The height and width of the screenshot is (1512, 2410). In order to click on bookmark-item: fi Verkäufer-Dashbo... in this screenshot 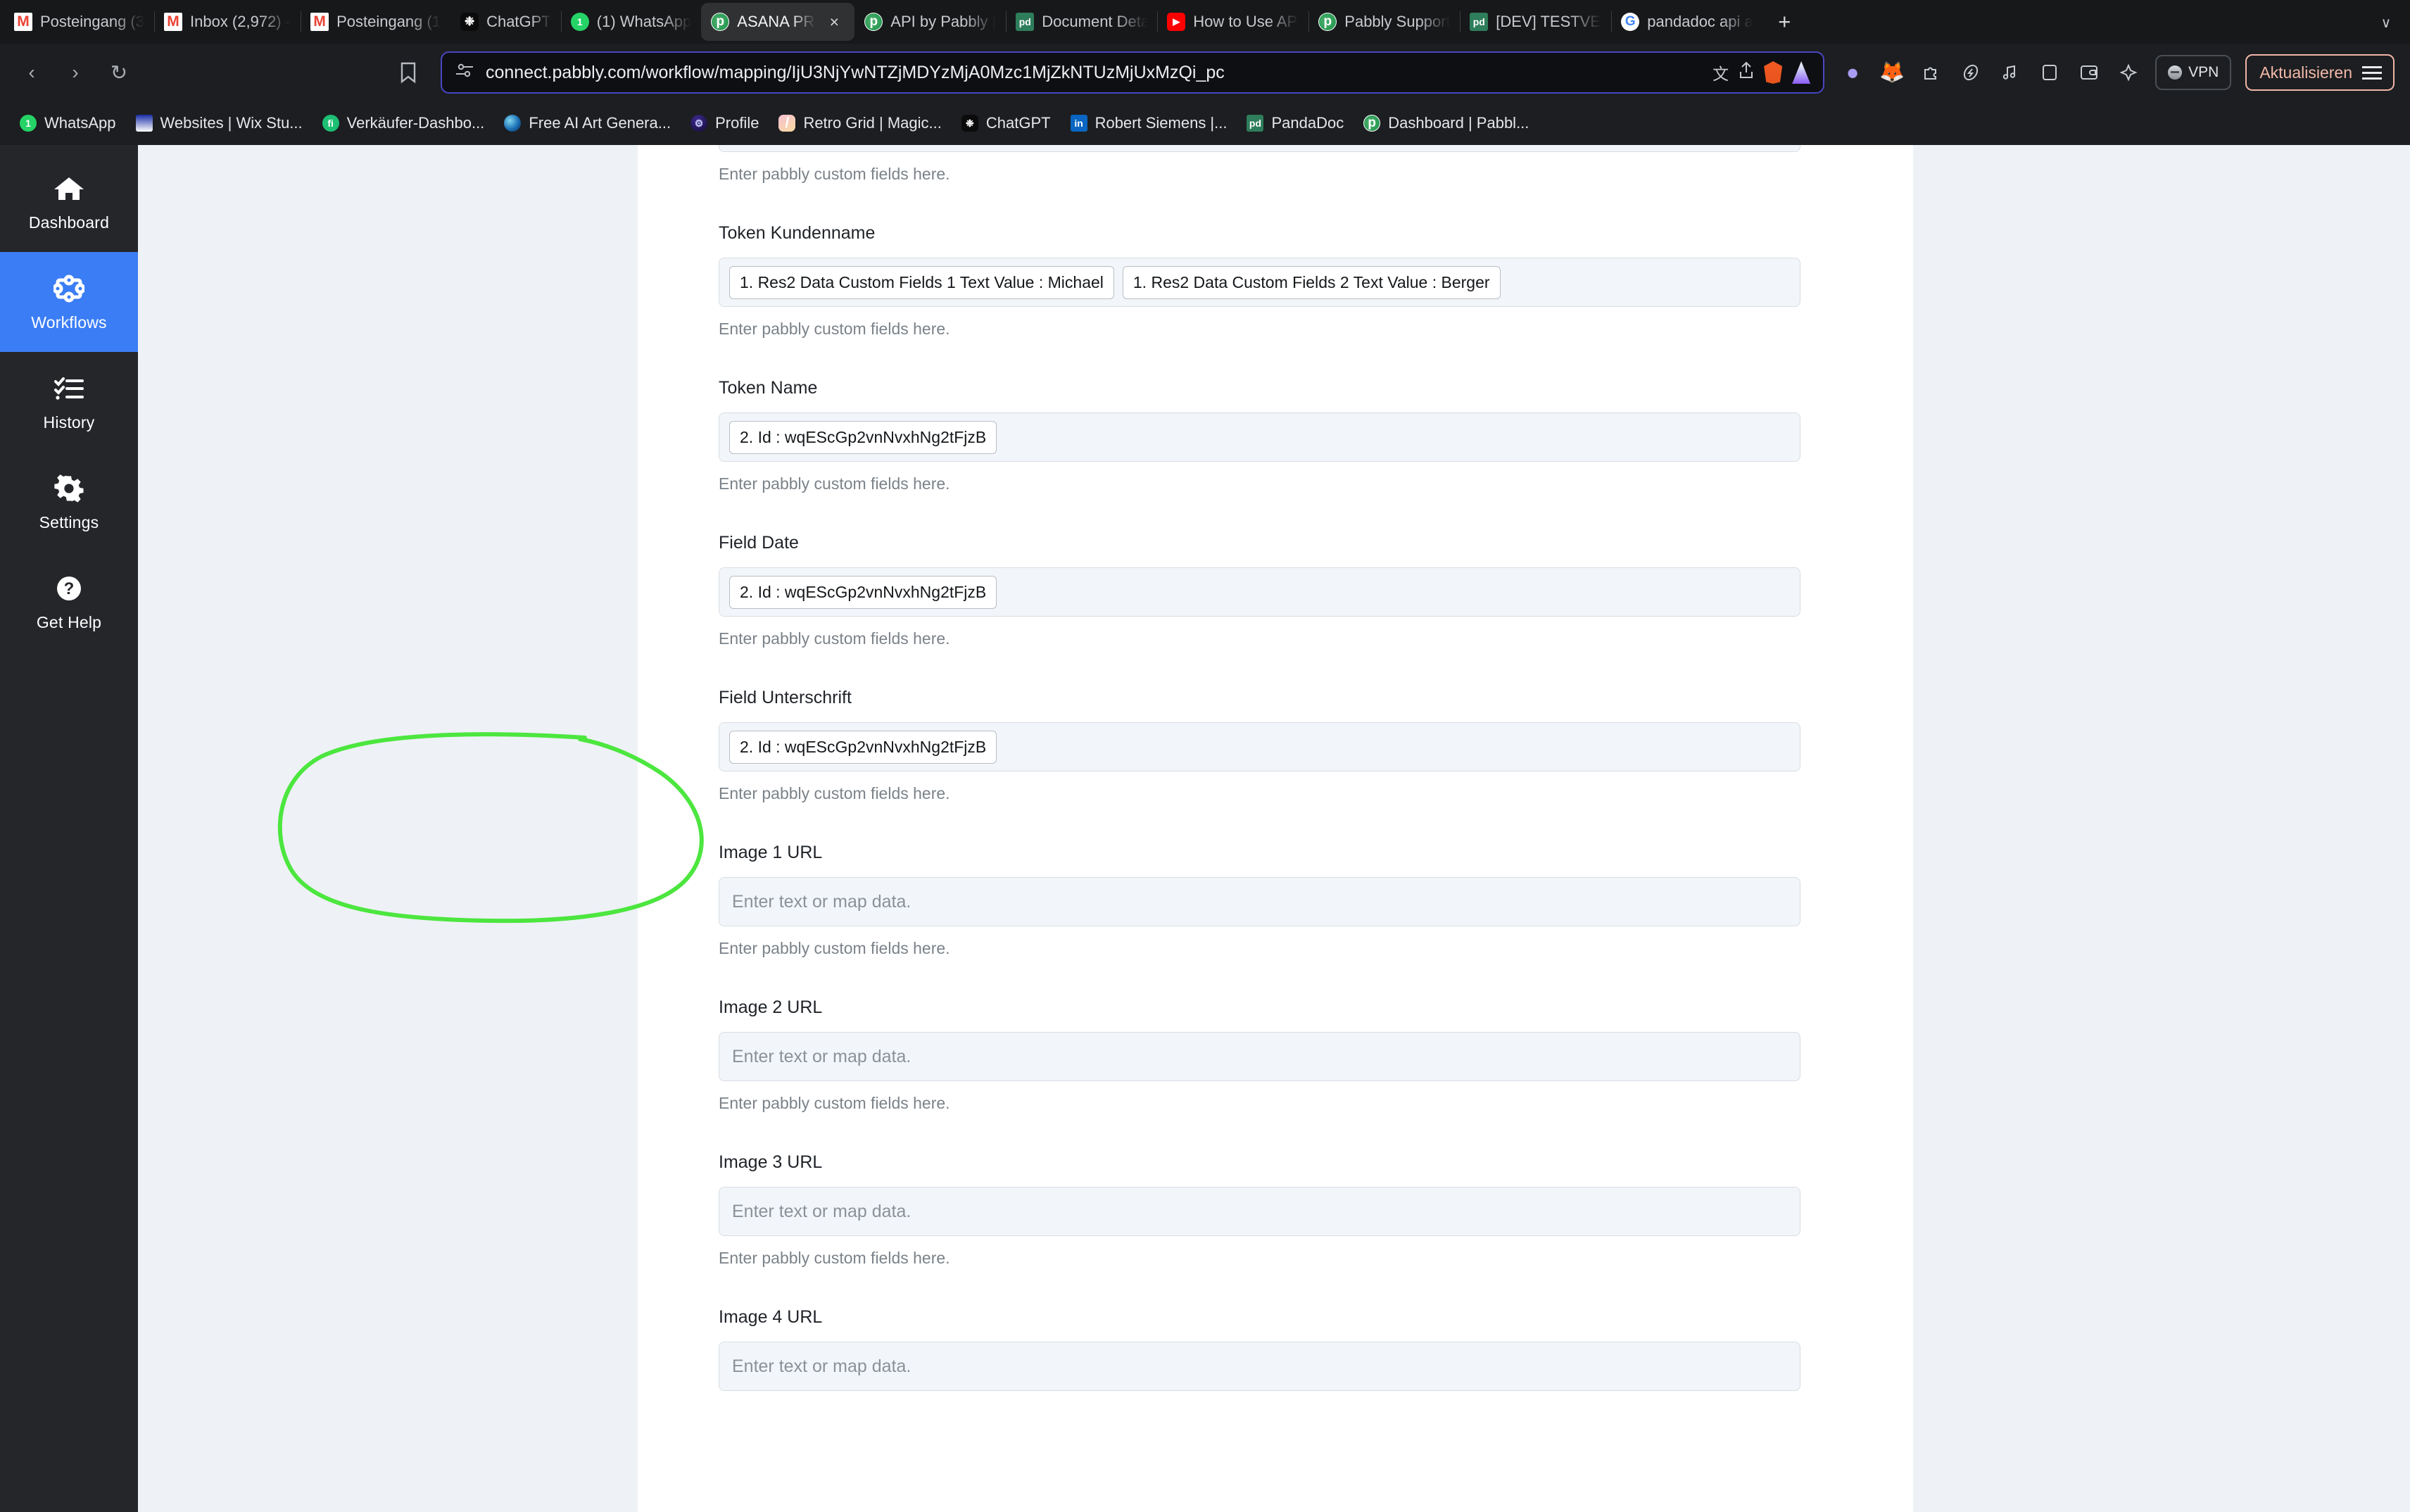, I will do `click(404, 124)`.